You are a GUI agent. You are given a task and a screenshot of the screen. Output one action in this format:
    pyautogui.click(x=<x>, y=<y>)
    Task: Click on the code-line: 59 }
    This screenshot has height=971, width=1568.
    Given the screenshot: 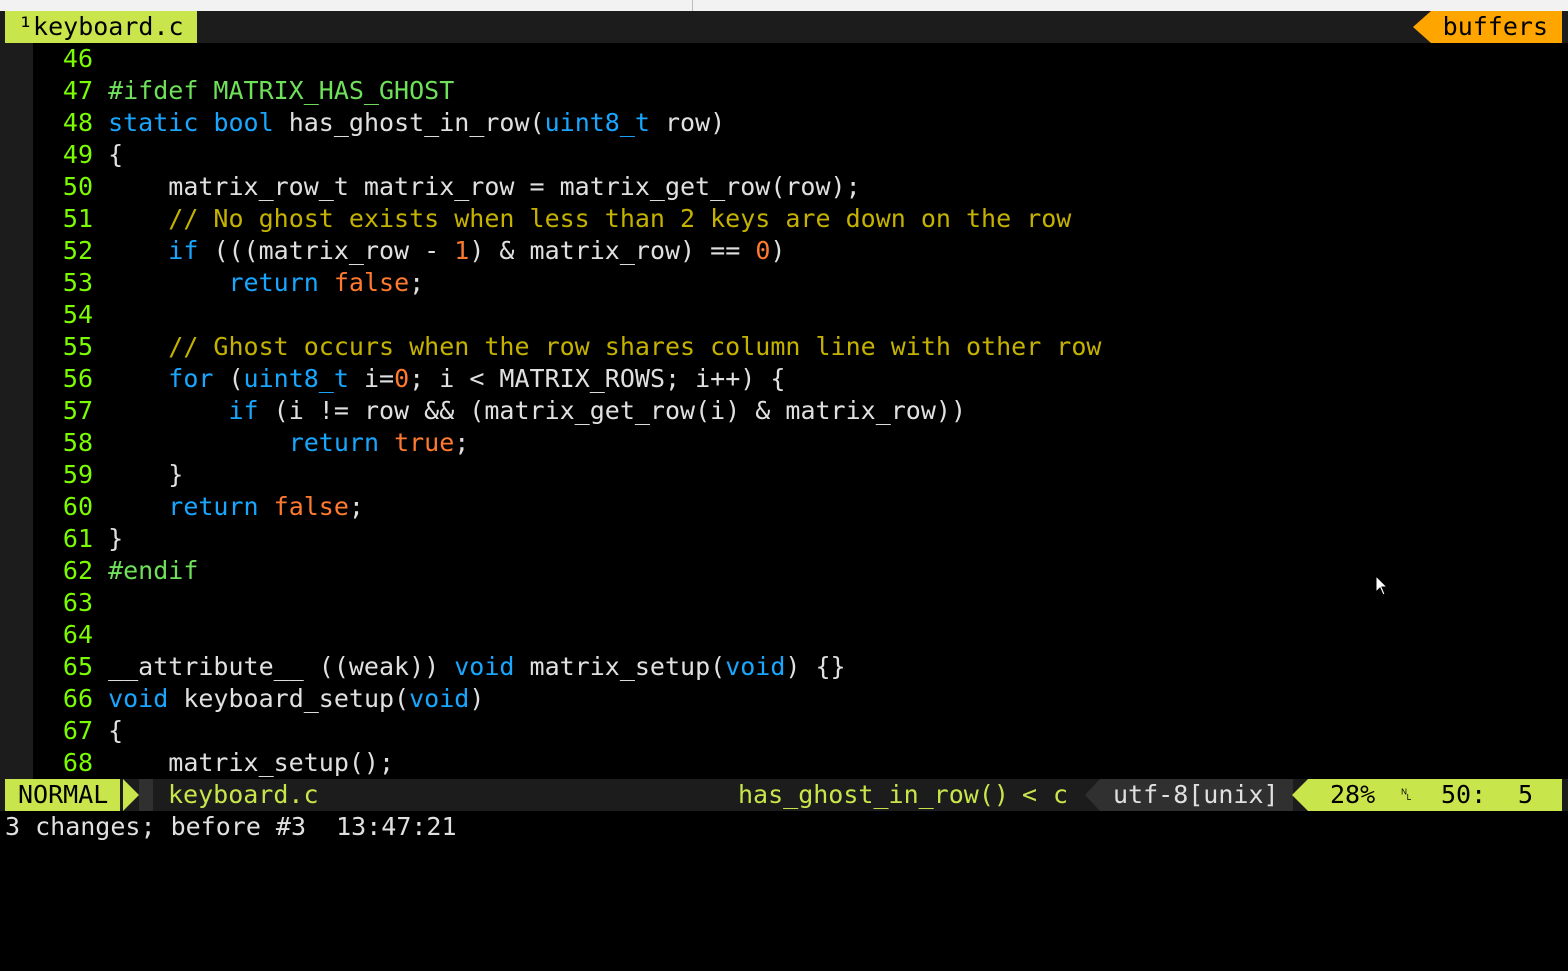 What is the action you would take?
    pyautogui.click(x=108, y=475)
    